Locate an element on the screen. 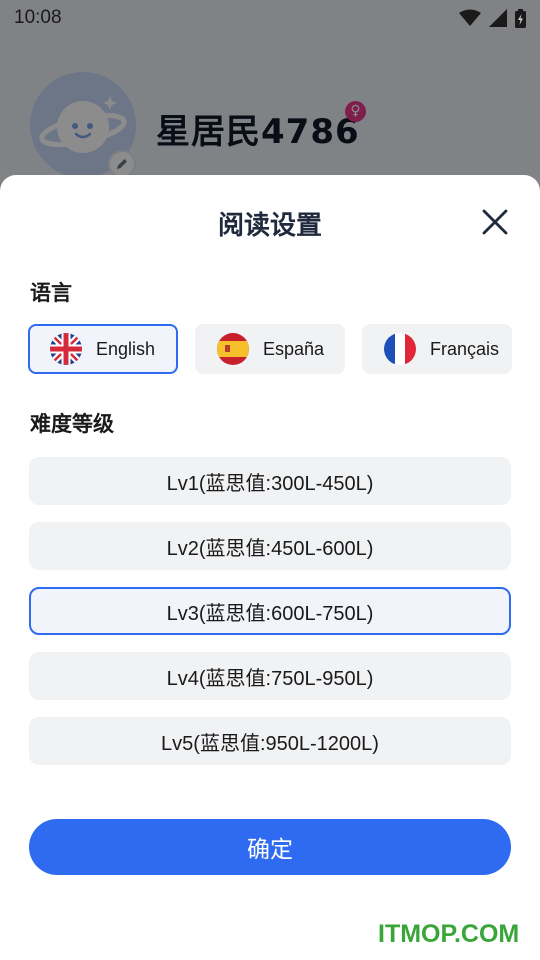 This screenshot has height=960, width=540. level-option-lv5: Lv5(蓝思值:950L-1200L) is located at coordinates (270, 741).